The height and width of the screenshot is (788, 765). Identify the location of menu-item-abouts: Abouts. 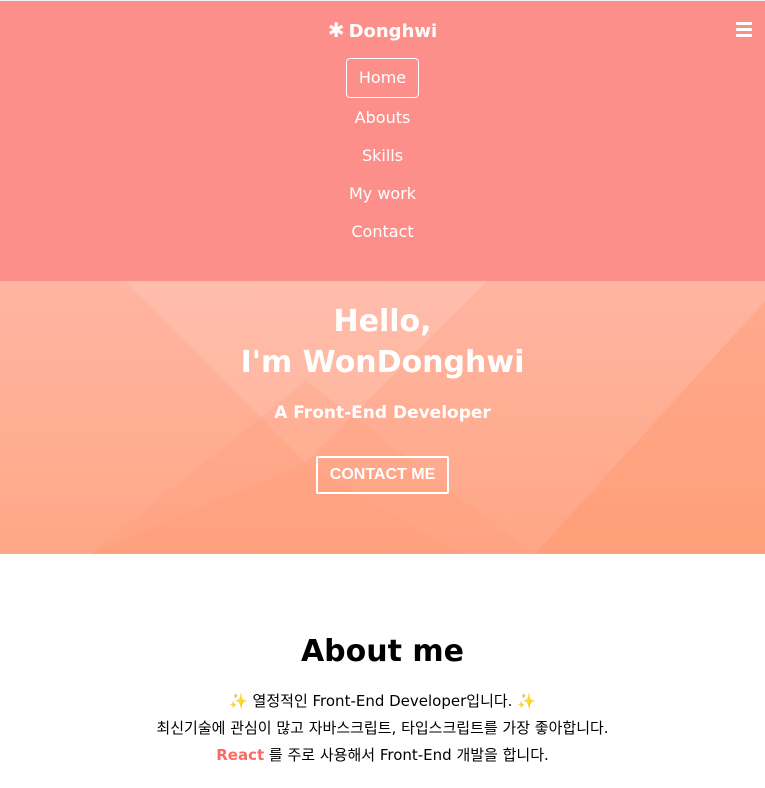
(383, 117).